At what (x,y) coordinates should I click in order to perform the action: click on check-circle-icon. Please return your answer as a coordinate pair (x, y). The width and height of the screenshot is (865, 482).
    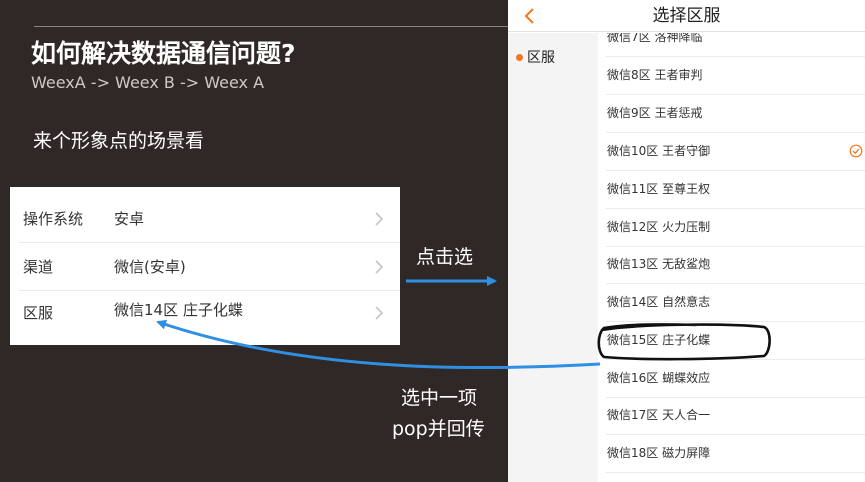
    Looking at the image, I should click on (856, 151).